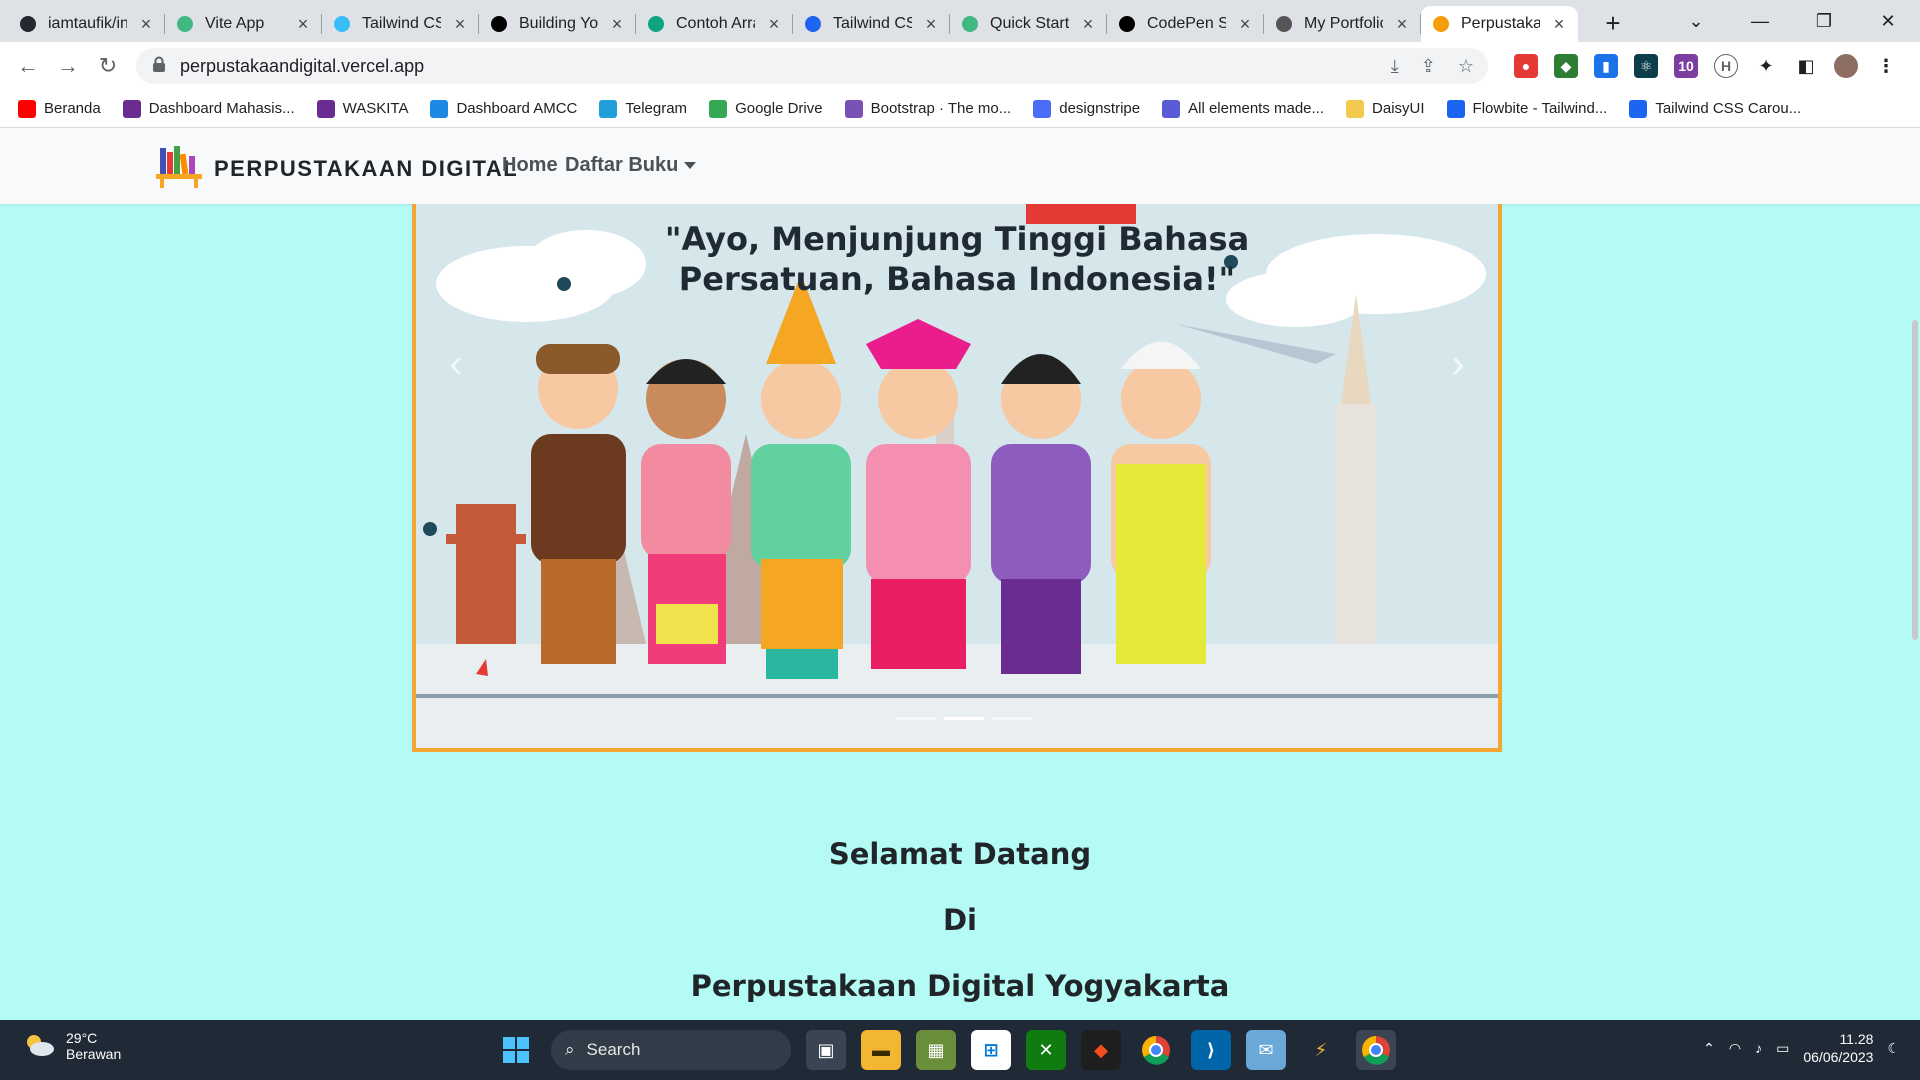  I want to click on share-icon: ⇪, so click(1428, 66).